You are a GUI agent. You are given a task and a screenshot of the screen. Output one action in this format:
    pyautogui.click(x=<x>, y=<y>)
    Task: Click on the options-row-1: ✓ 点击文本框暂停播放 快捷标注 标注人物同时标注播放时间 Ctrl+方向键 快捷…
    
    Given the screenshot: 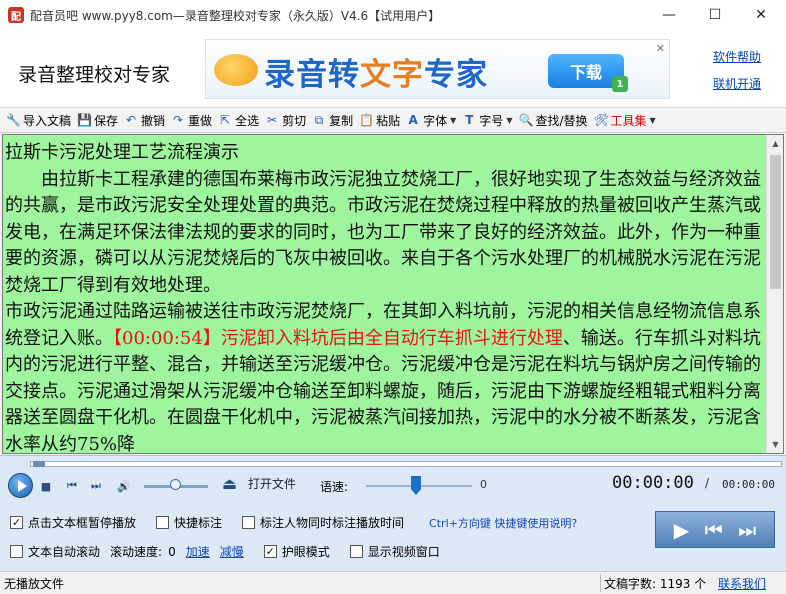 What is the action you would take?
    pyautogui.click(x=293, y=522)
    